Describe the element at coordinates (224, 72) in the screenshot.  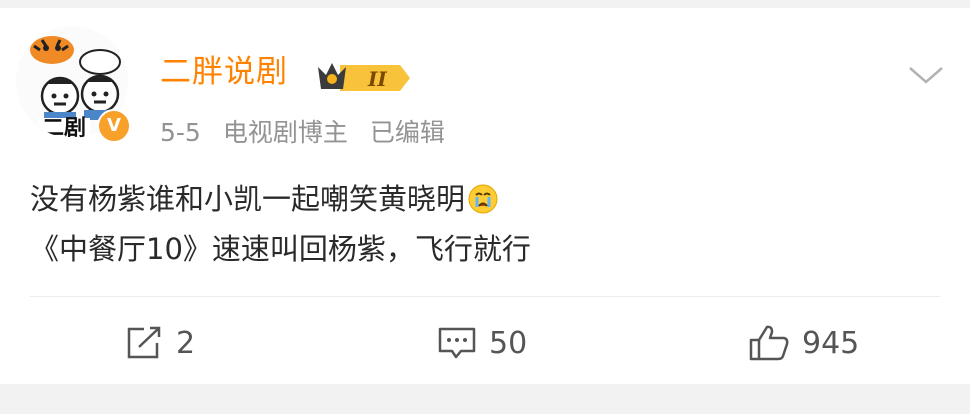
I see `author-name: 二胖说剧` at that location.